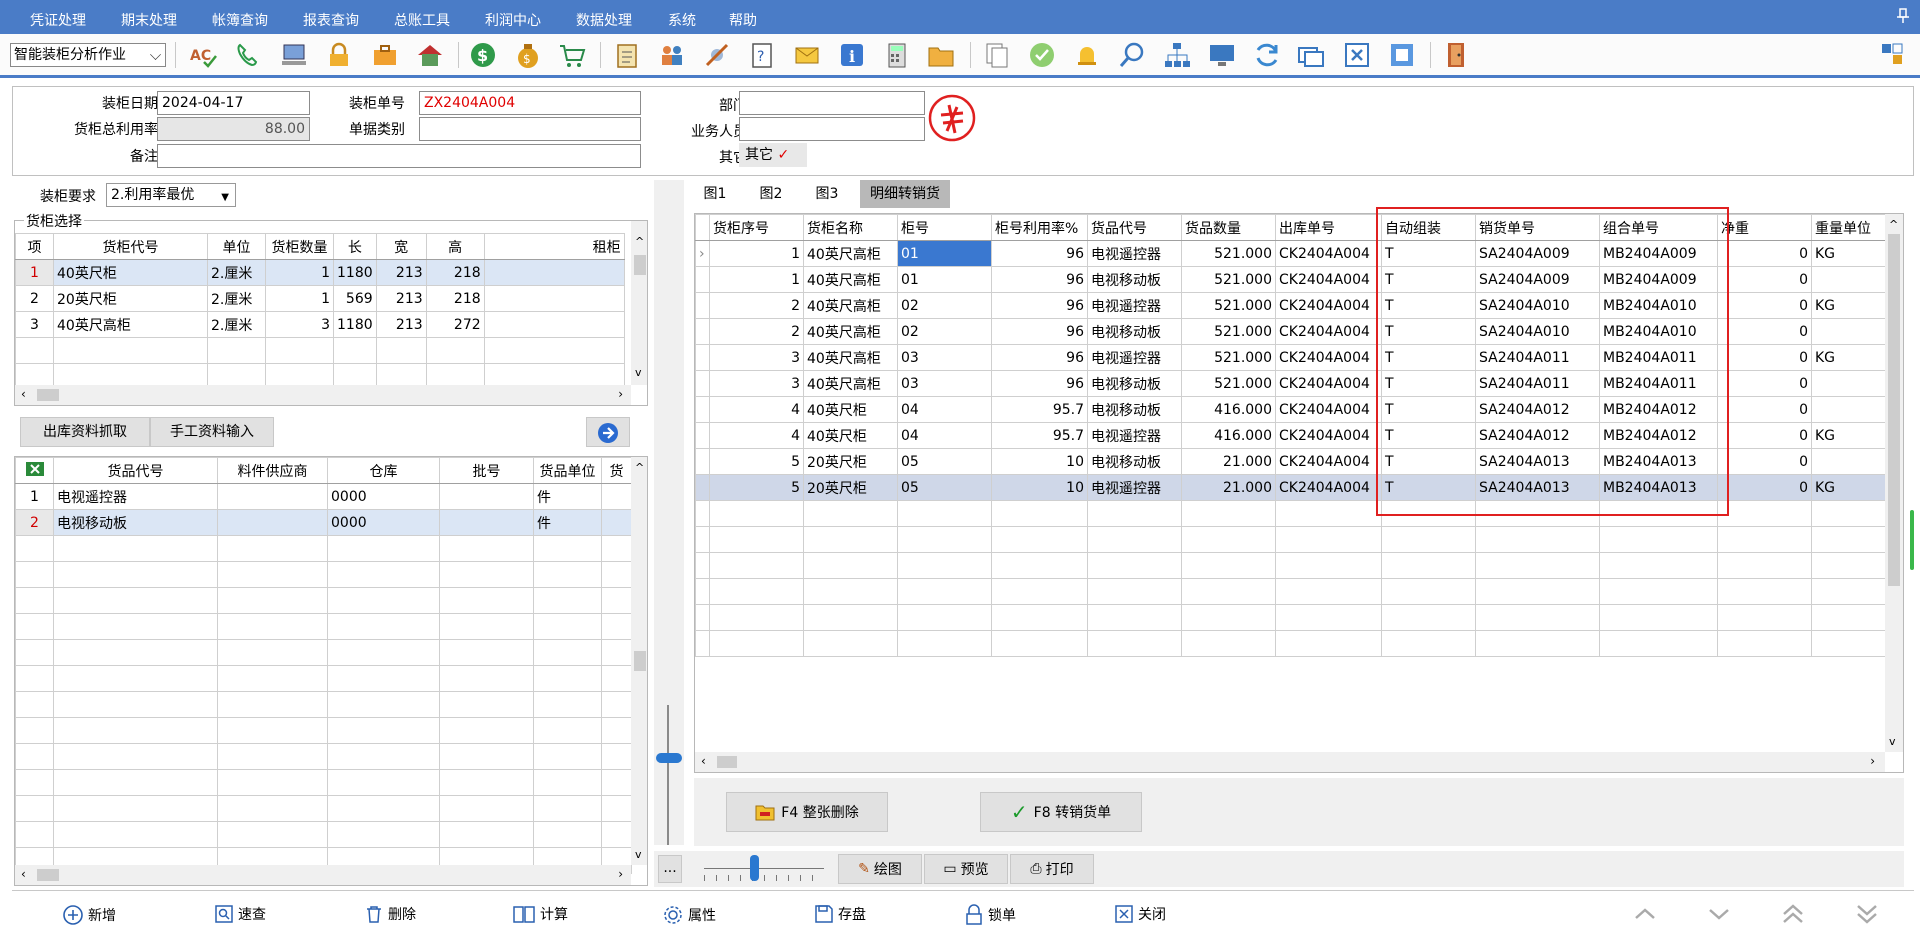 This screenshot has width=1920, height=937. I want to click on col-header: 货品单位, so click(567, 470).